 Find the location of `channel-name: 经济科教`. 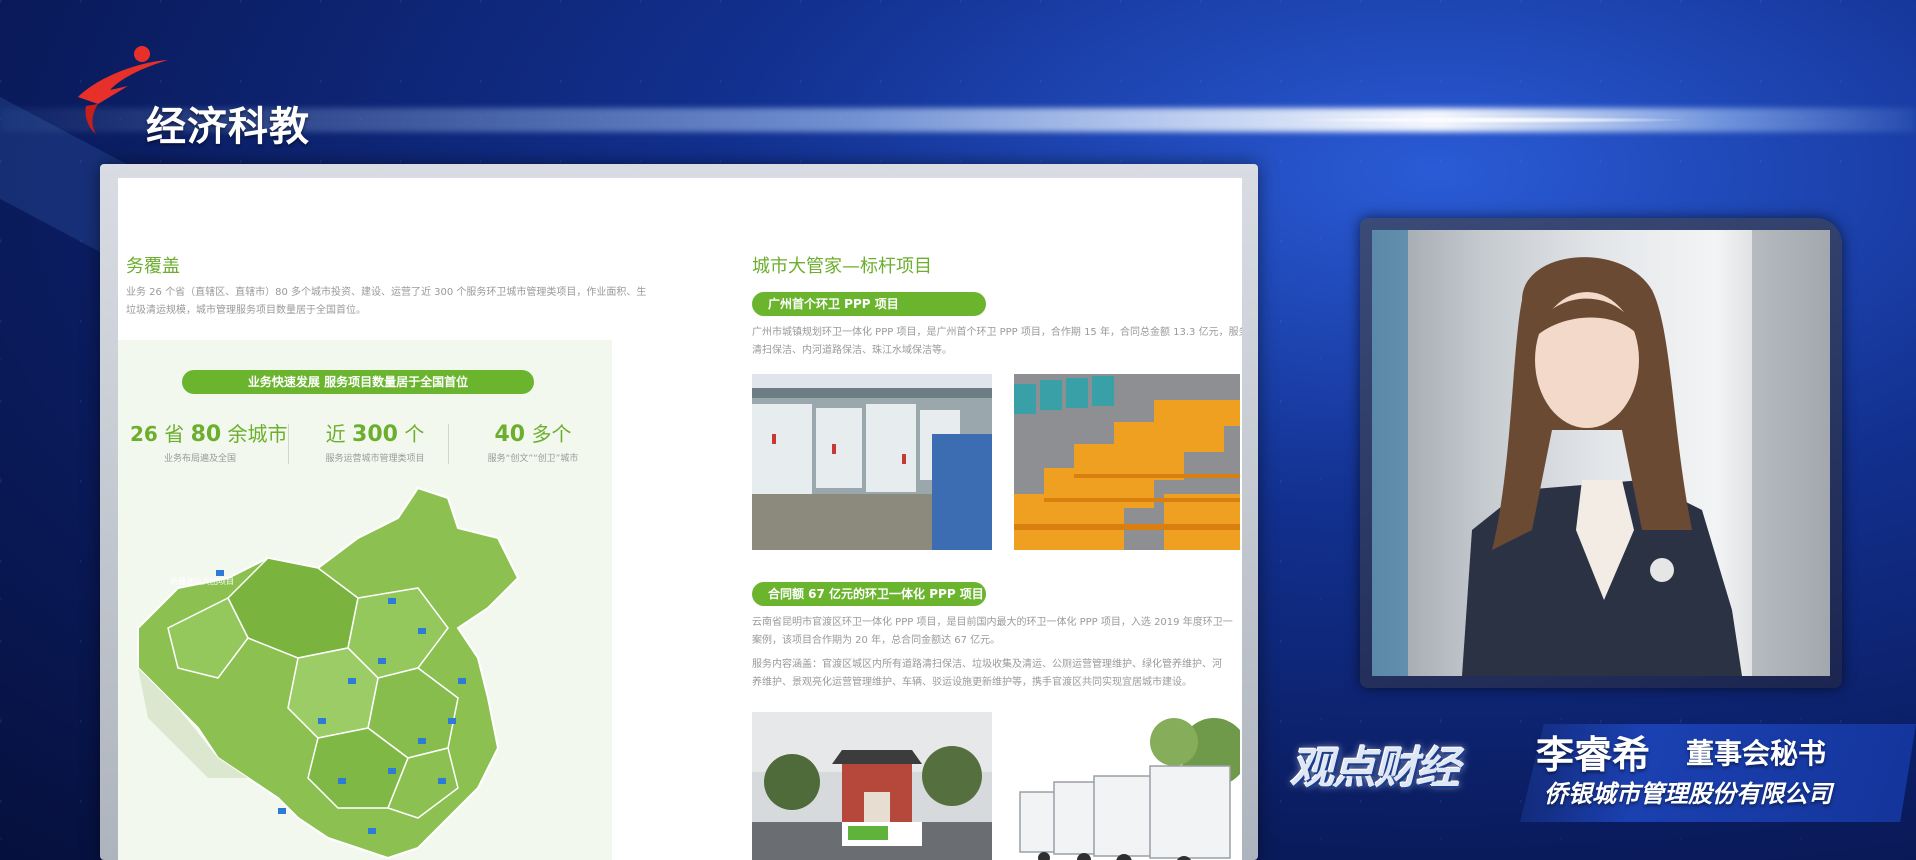

channel-name: 经济科教 is located at coordinates (228, 127).